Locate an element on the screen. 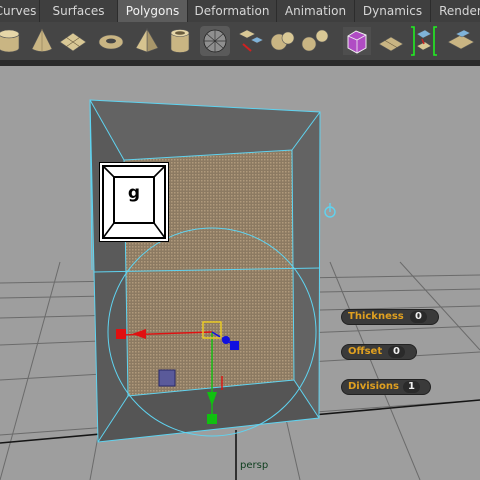 Image resolution: width=480 pixels, height=480 pixels. tab-dynamics: Dynamics is located at coordinates (393, 11).